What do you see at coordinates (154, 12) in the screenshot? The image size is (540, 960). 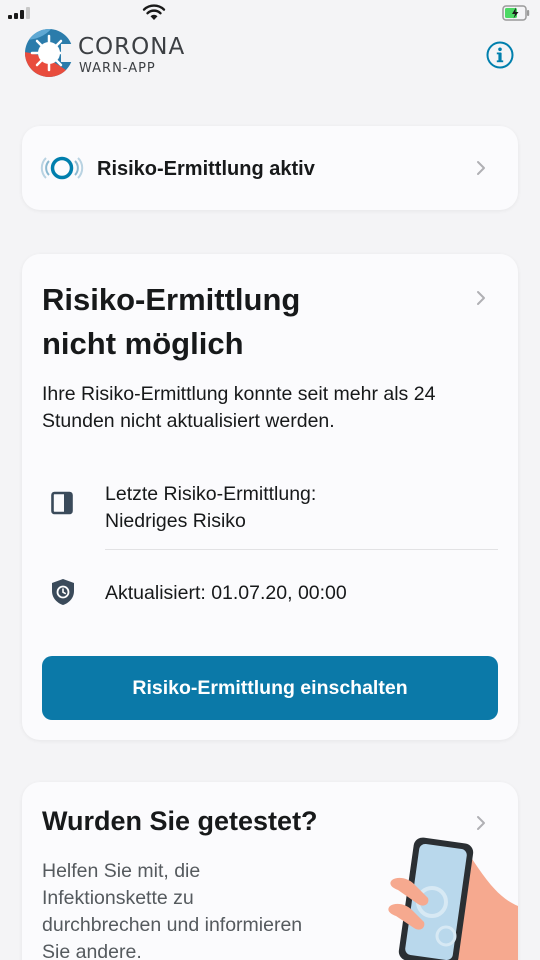 I see `wifi-icon` at bounding box center [154, 12].